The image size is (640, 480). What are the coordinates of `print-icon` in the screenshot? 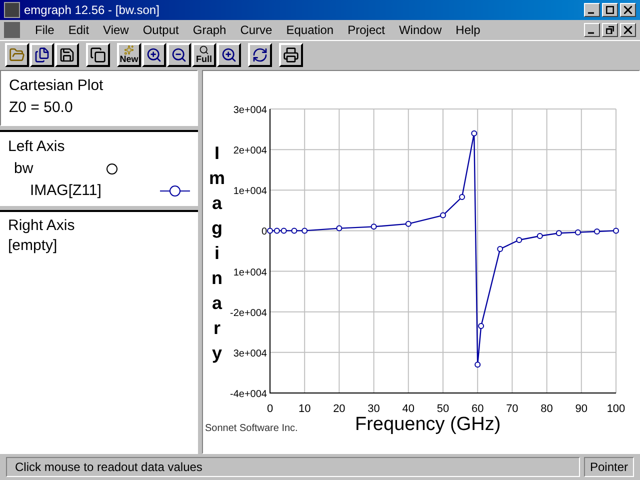 It's located at (291, 54).